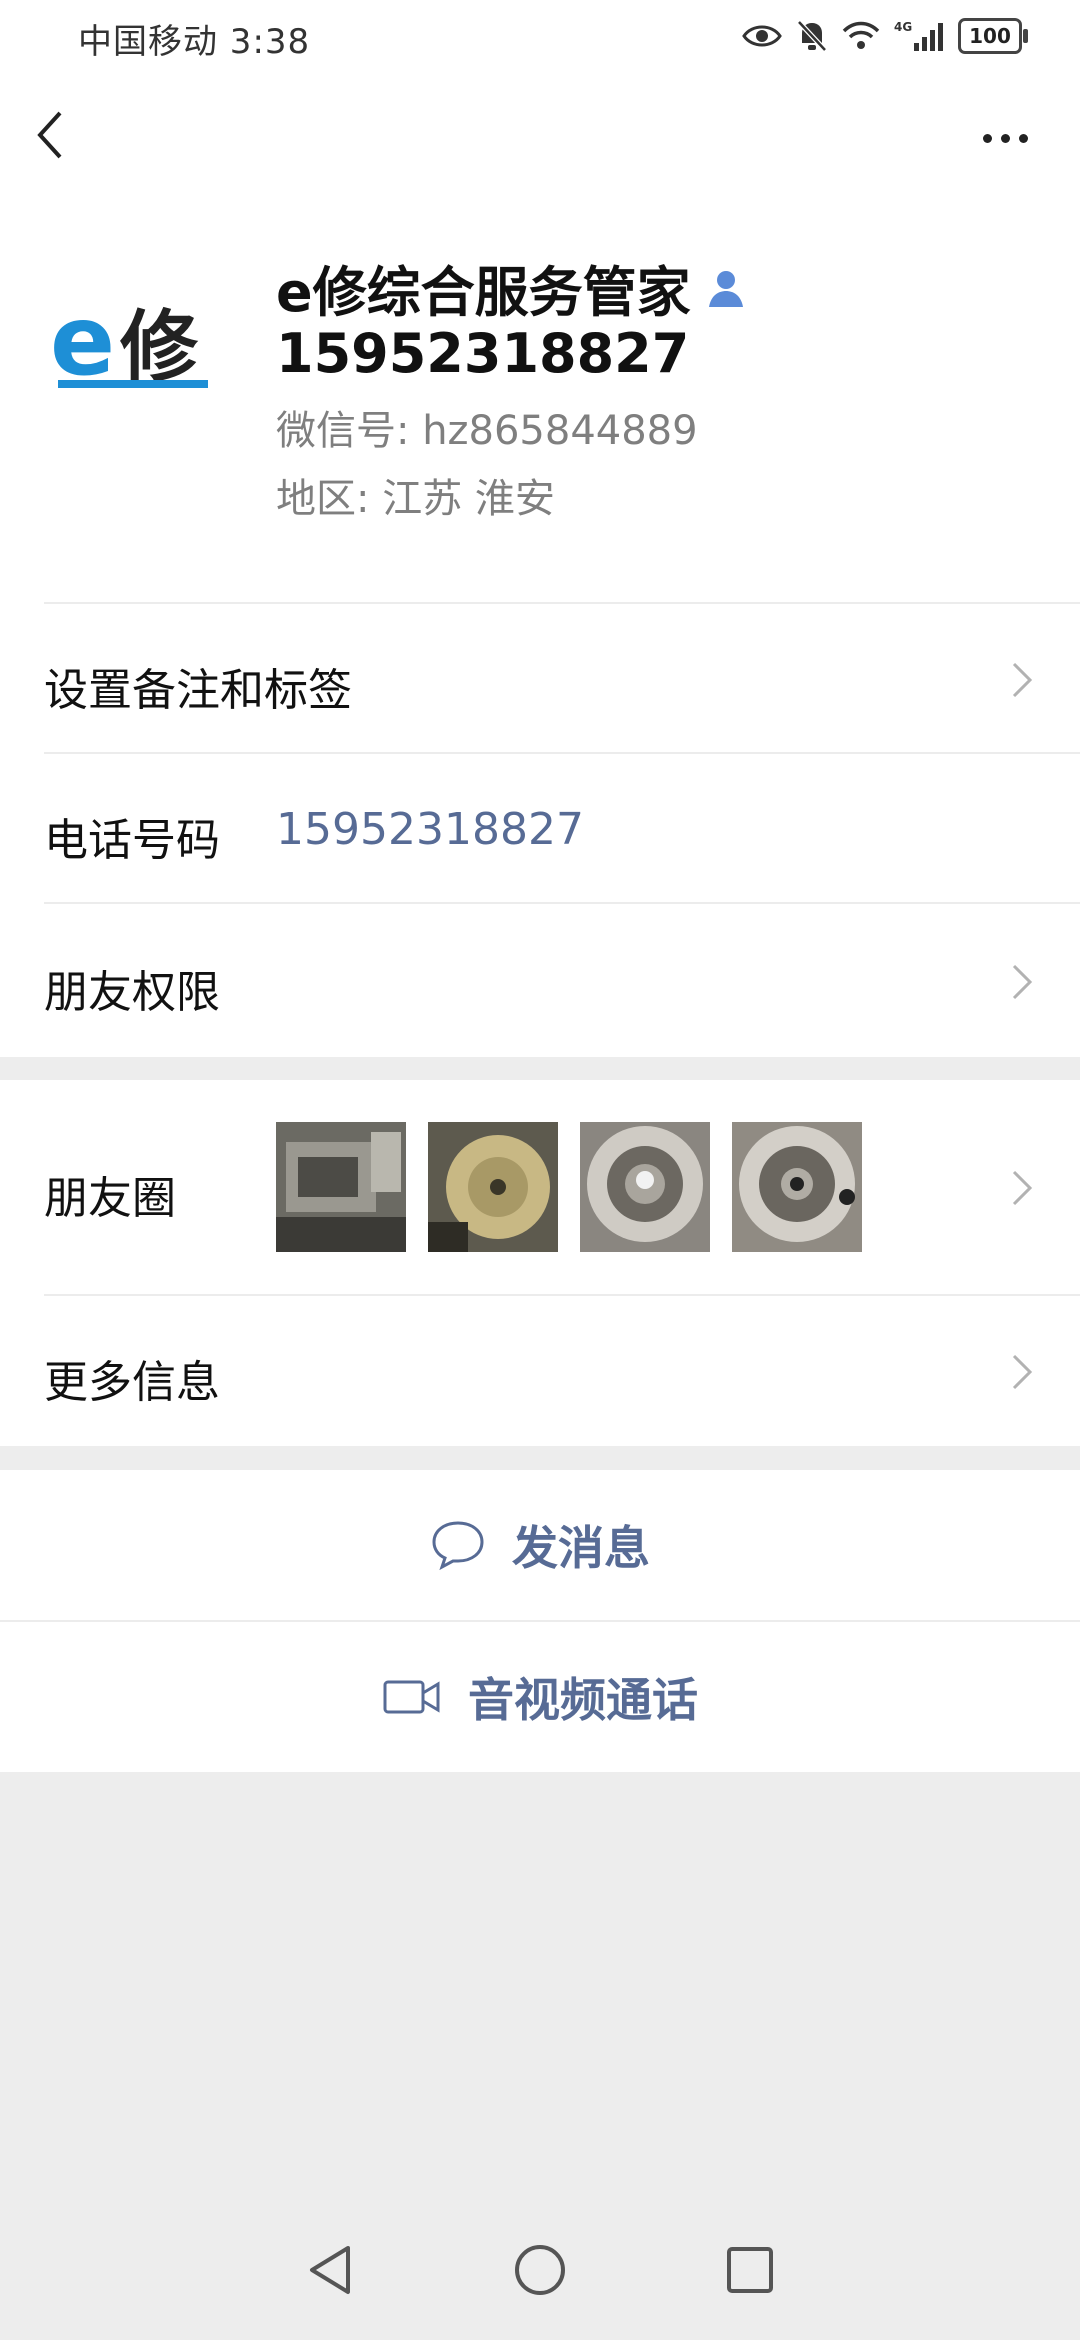 This screenshot has height=2340, width=1080. What do you see at coordinates (483, 353) in the screenshot?
I see `contact-name-line2: 15952318827` at bounding box center [483, 353].